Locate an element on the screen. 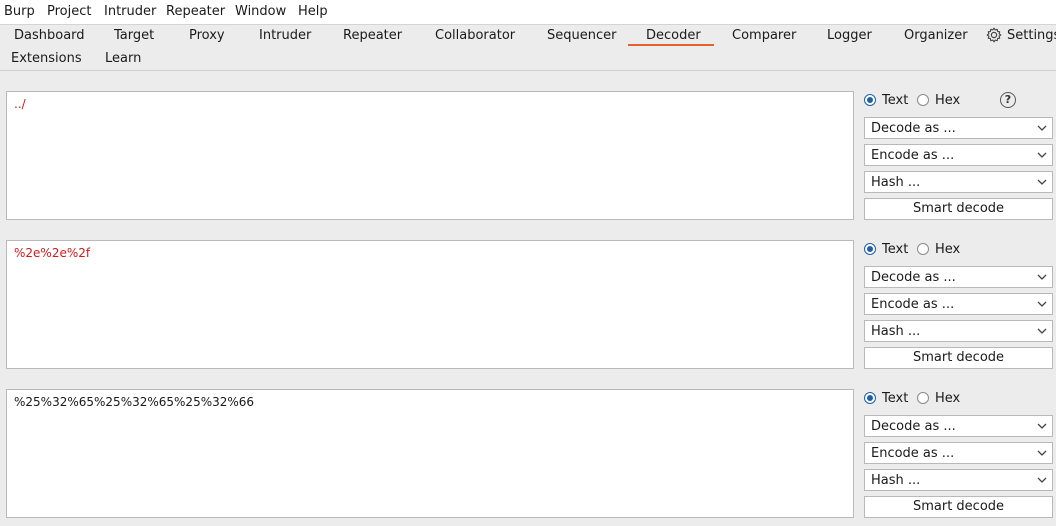 This screenshot has height=526, width=1056. decoder-text-1: ../ is located at coordinates (20, 104).